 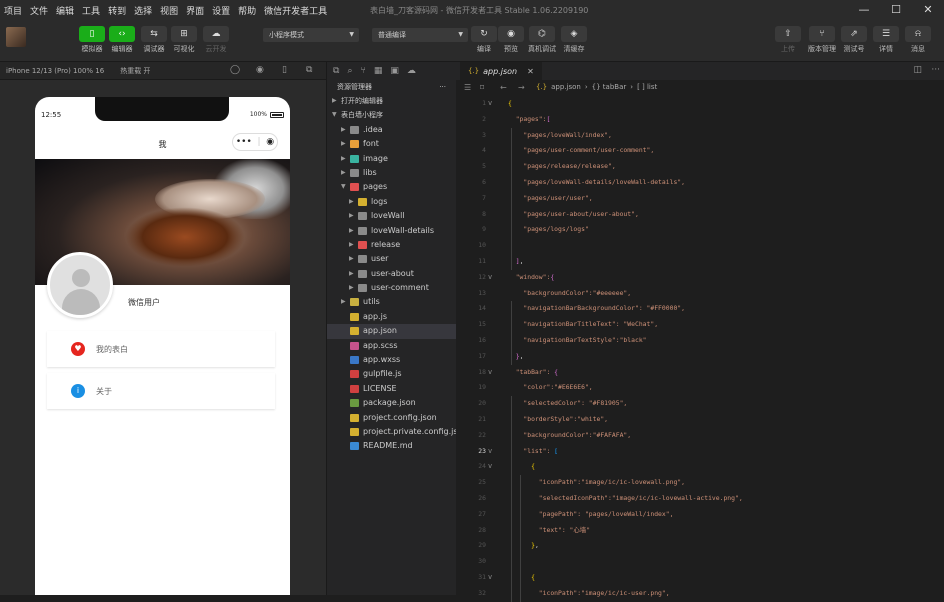 I want to click on tree-folder: ▶ loveWall-details, so click(x=391, y=231).